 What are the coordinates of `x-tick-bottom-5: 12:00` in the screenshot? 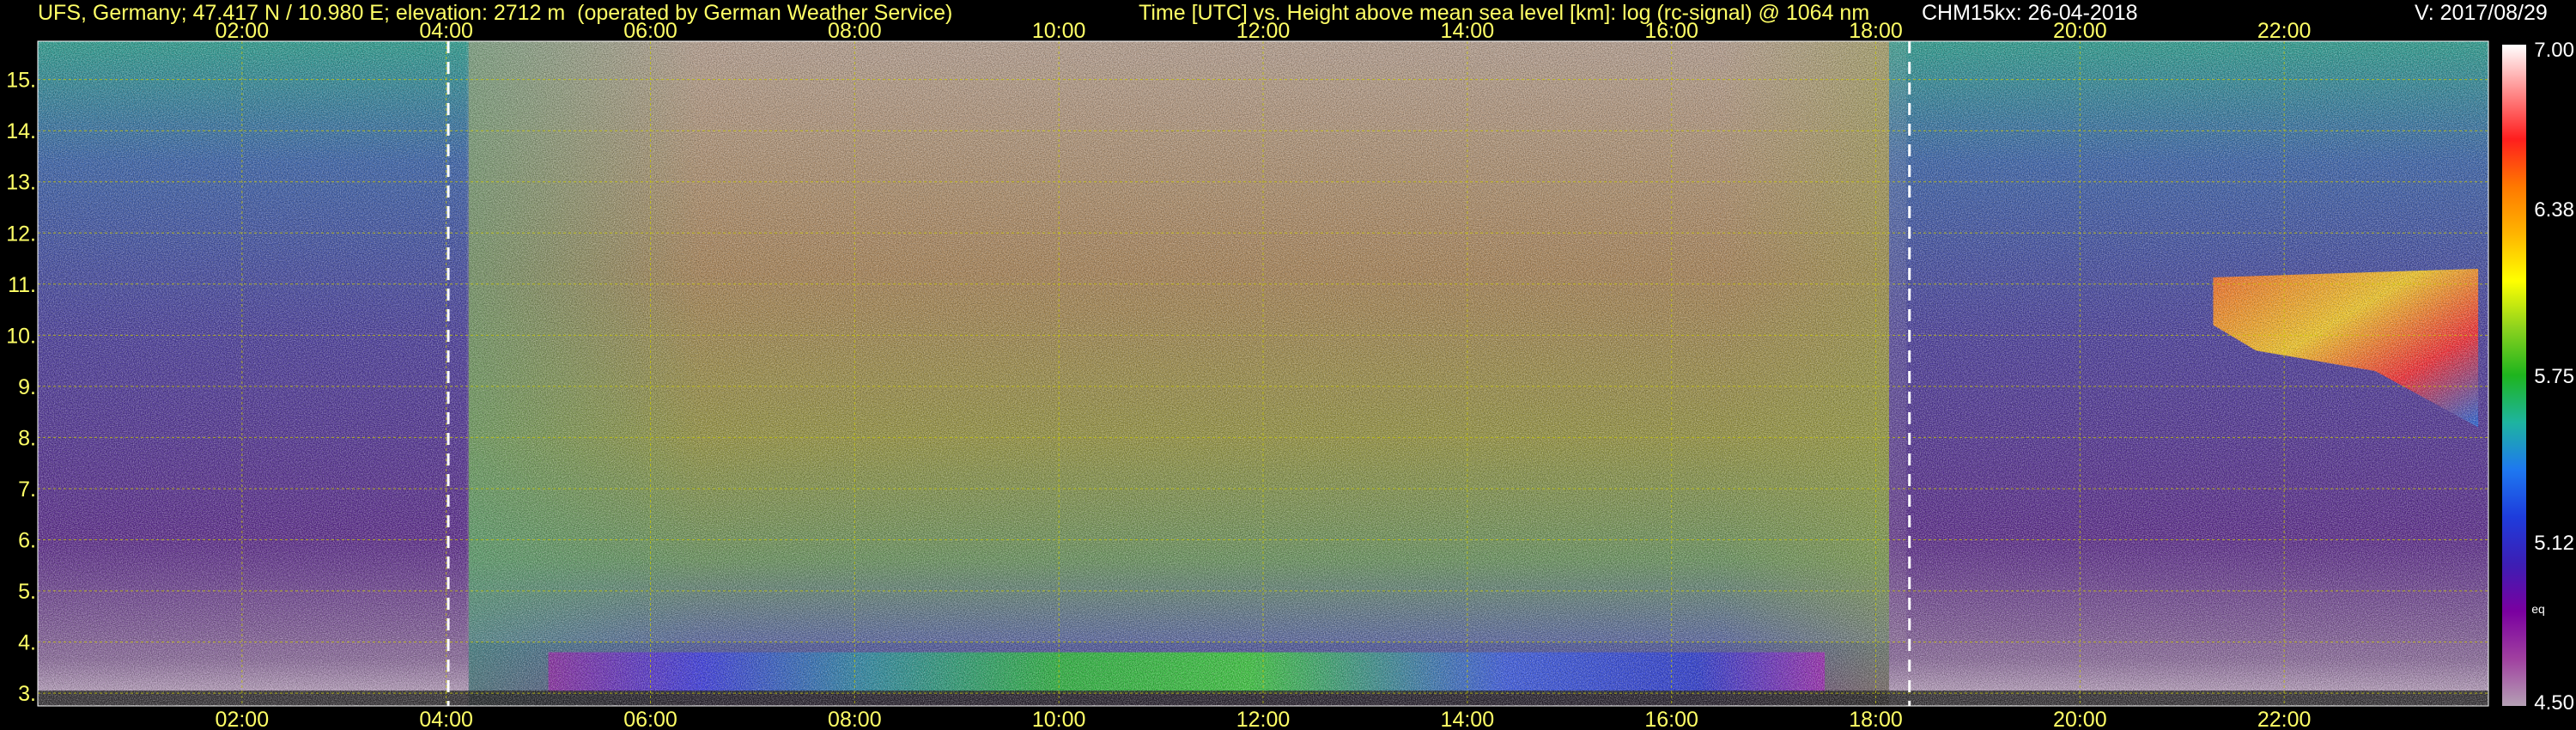 It's located at (1263, 719).